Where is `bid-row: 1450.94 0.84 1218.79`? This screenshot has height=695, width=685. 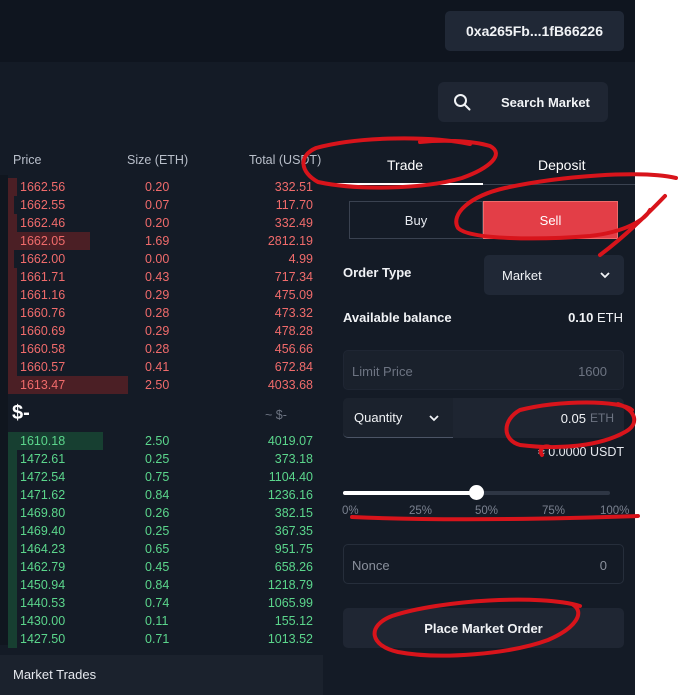
bid-row: 1450.94 0.84 1218.79 is located at coordinates (165, 585).